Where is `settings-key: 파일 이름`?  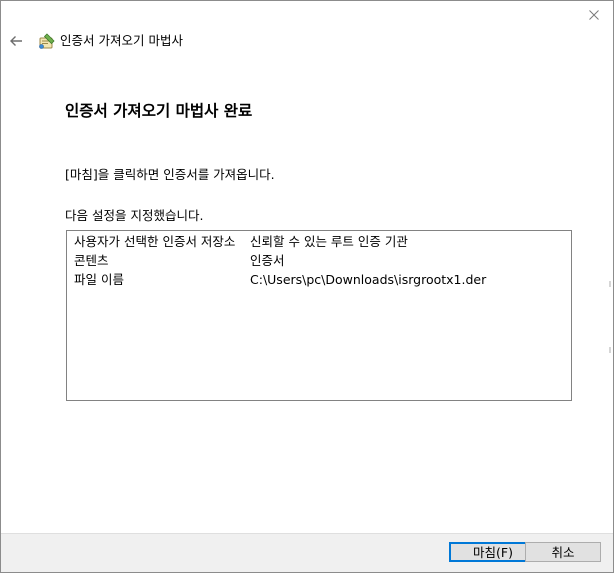
settings-key: 파일 이름 is located at coordinates (99, 279).